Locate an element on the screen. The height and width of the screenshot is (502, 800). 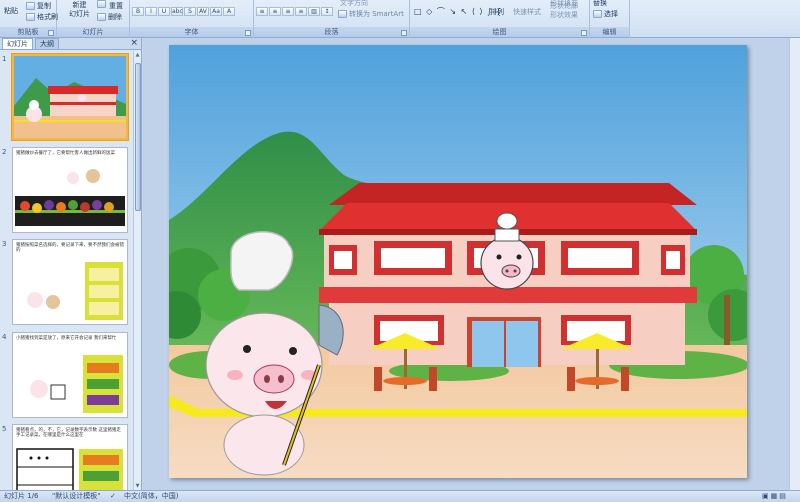
drawing-group-label: 绘图 is located at coordinates (499, 32).